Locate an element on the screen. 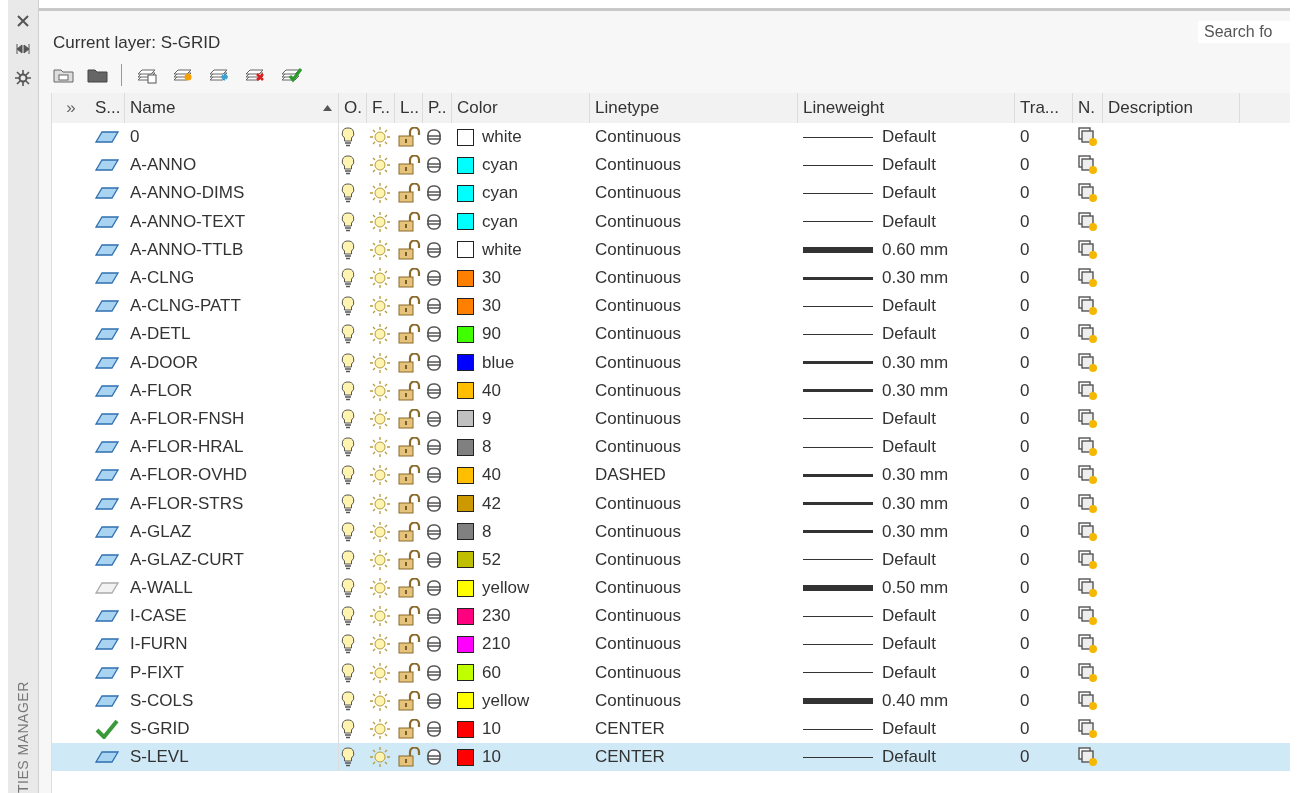 Image resolution: width=1297 pixels, height=793 pixels. layer-row: A-WALL yellow Continuous 0.50 mm 0 is located at coordinates (671, 588).